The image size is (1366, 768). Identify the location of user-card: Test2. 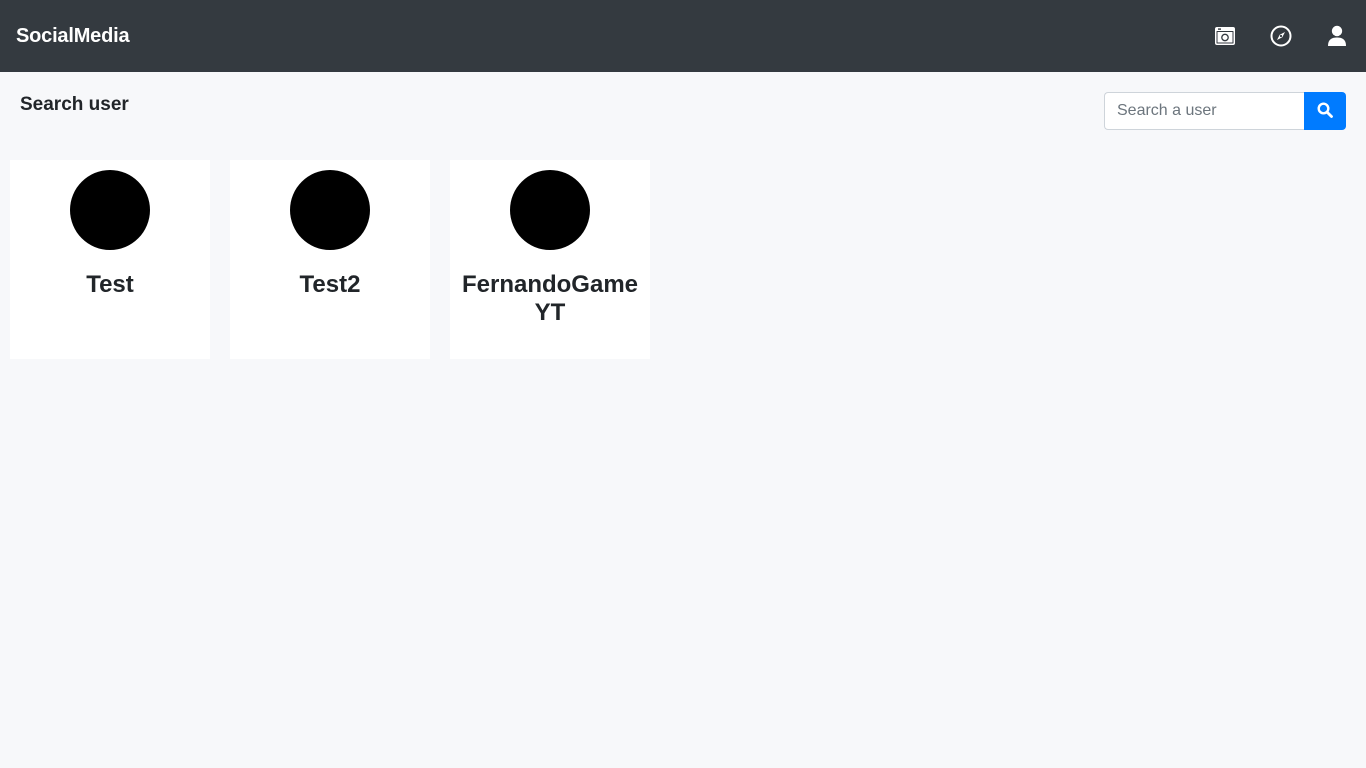
(330, 259).